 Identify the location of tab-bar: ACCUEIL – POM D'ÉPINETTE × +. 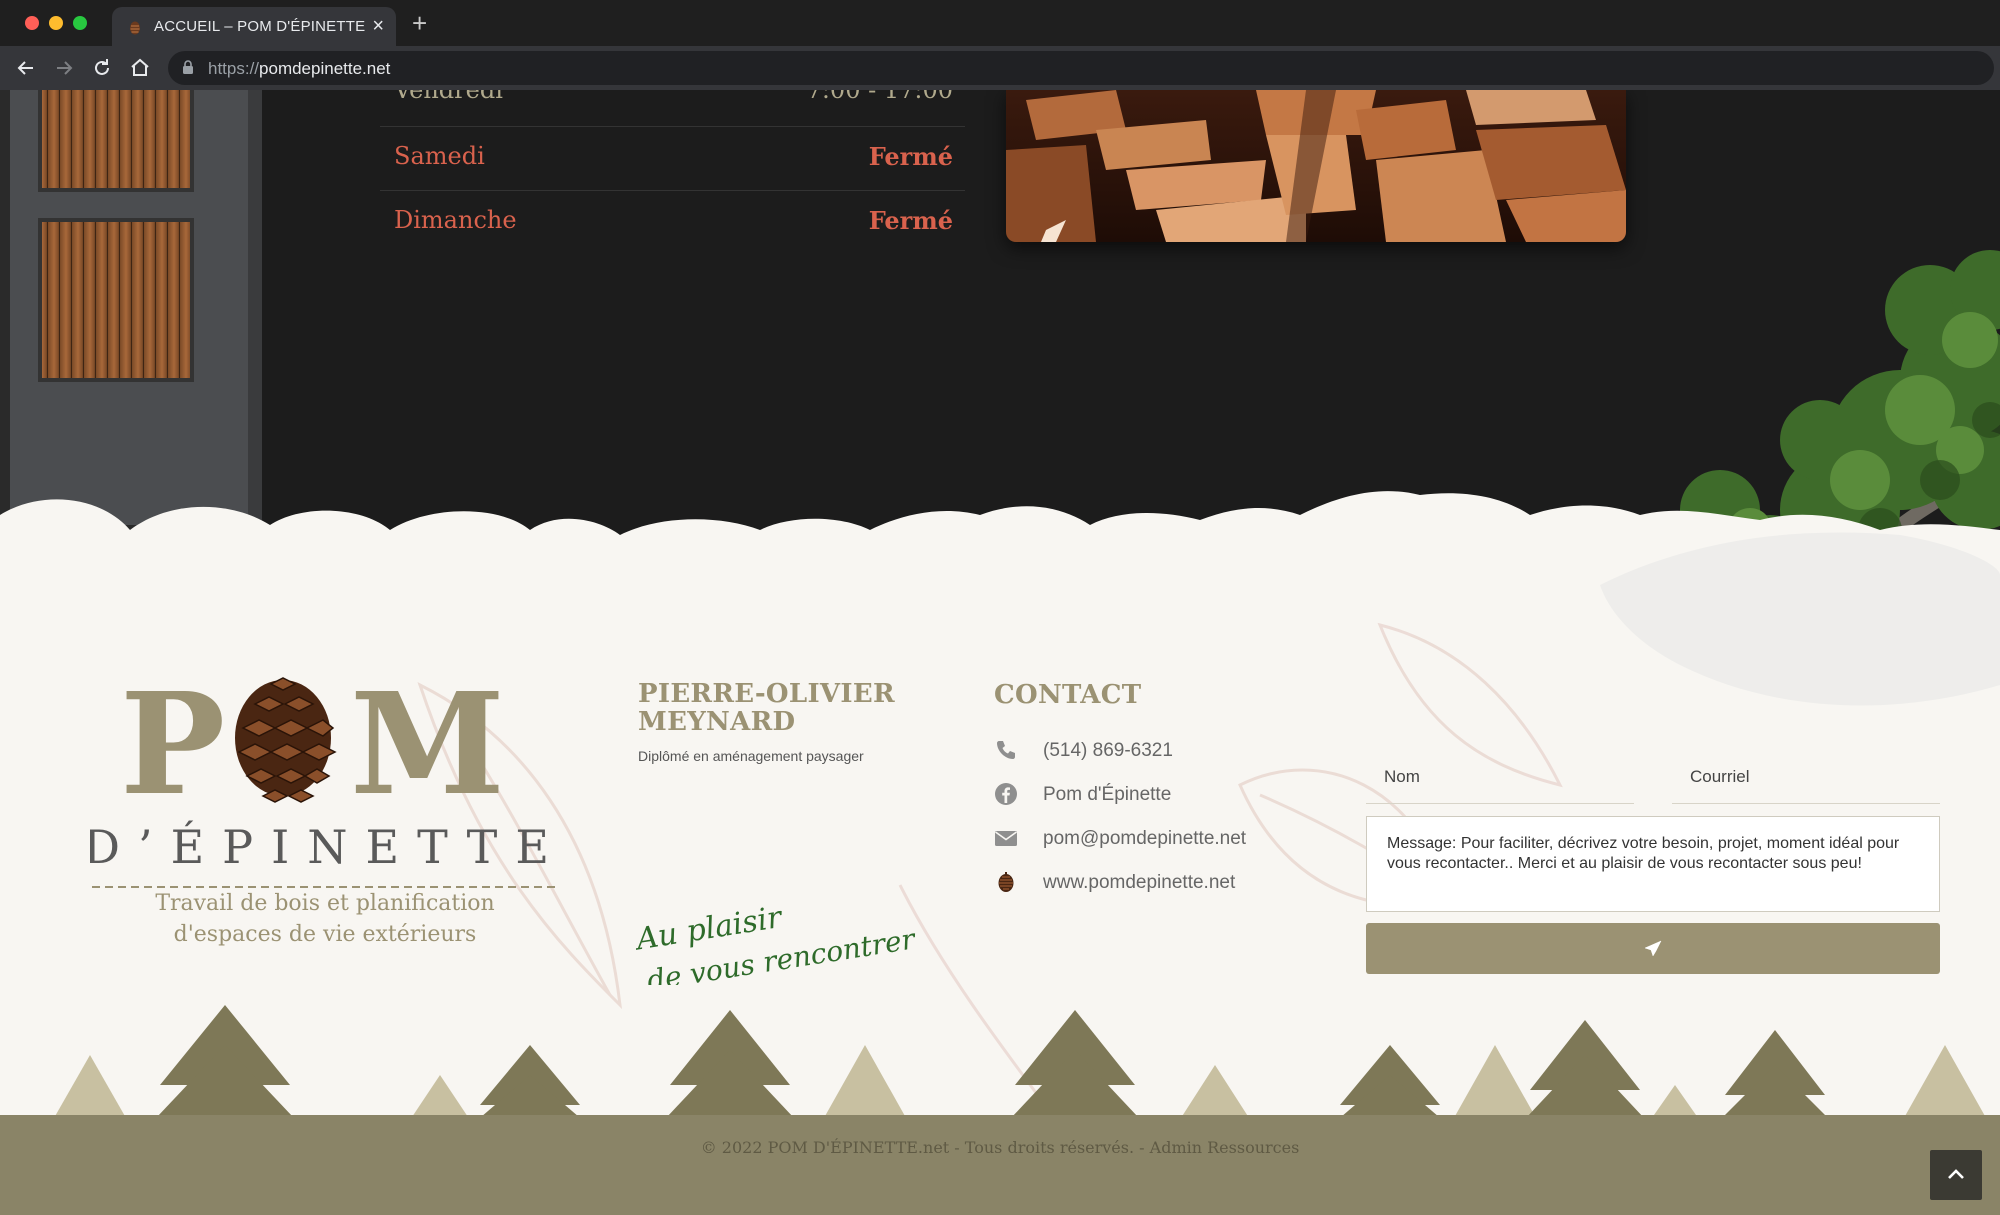
(1000, 23).